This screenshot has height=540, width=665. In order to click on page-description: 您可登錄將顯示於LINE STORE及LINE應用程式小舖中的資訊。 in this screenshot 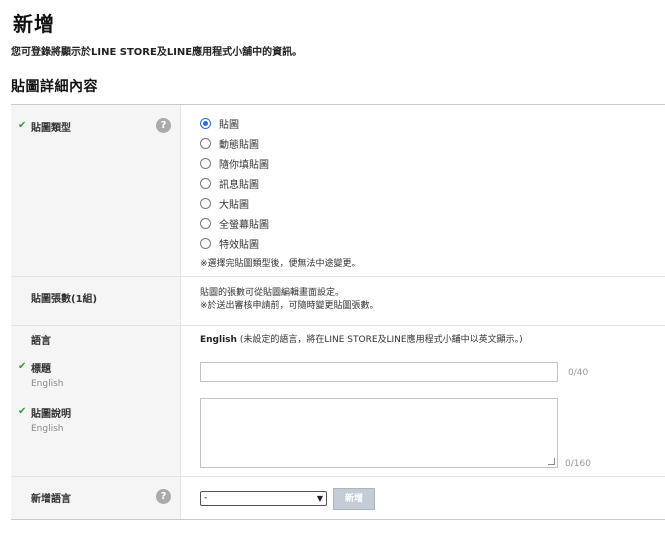, I will do `click(157, 52)`.